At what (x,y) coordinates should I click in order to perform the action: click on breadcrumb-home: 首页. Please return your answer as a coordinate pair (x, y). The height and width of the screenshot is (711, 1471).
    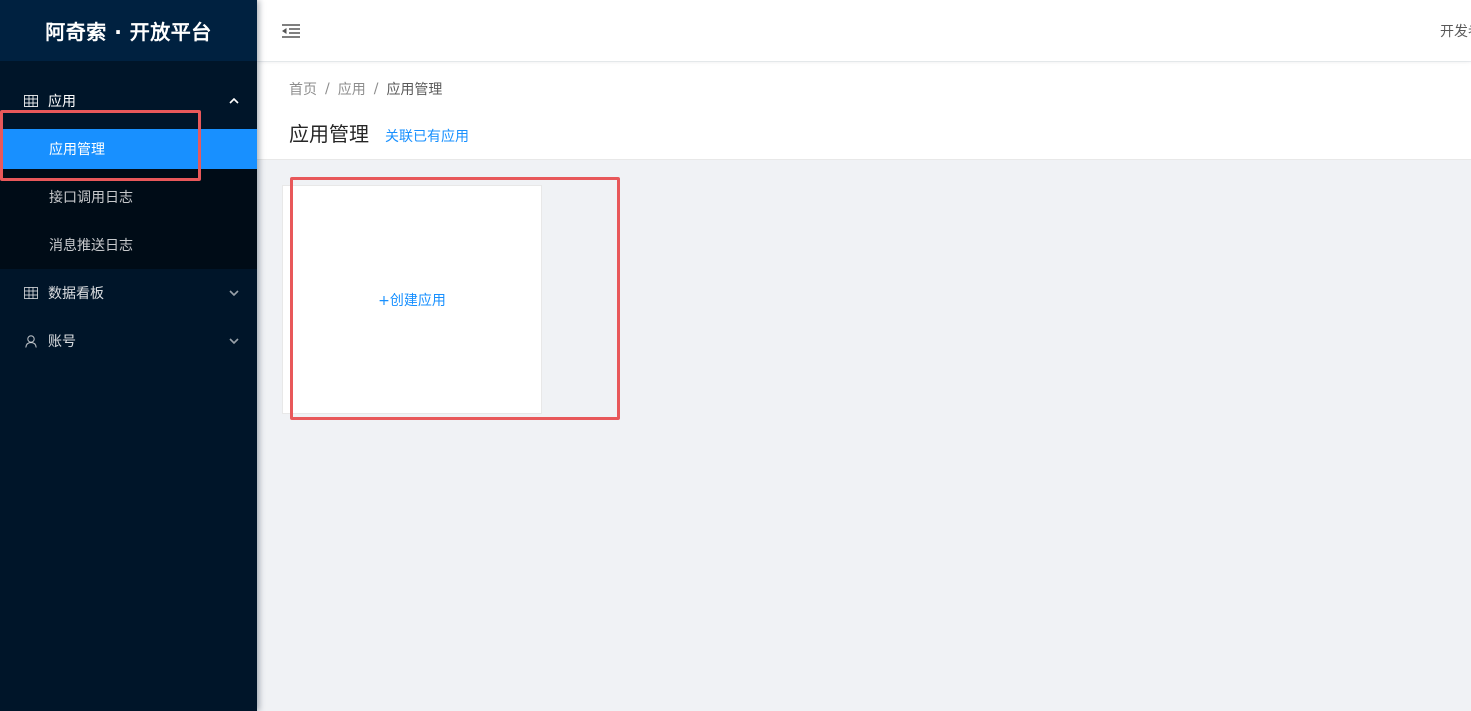
    Looking at the image, I should click on (303, 89).